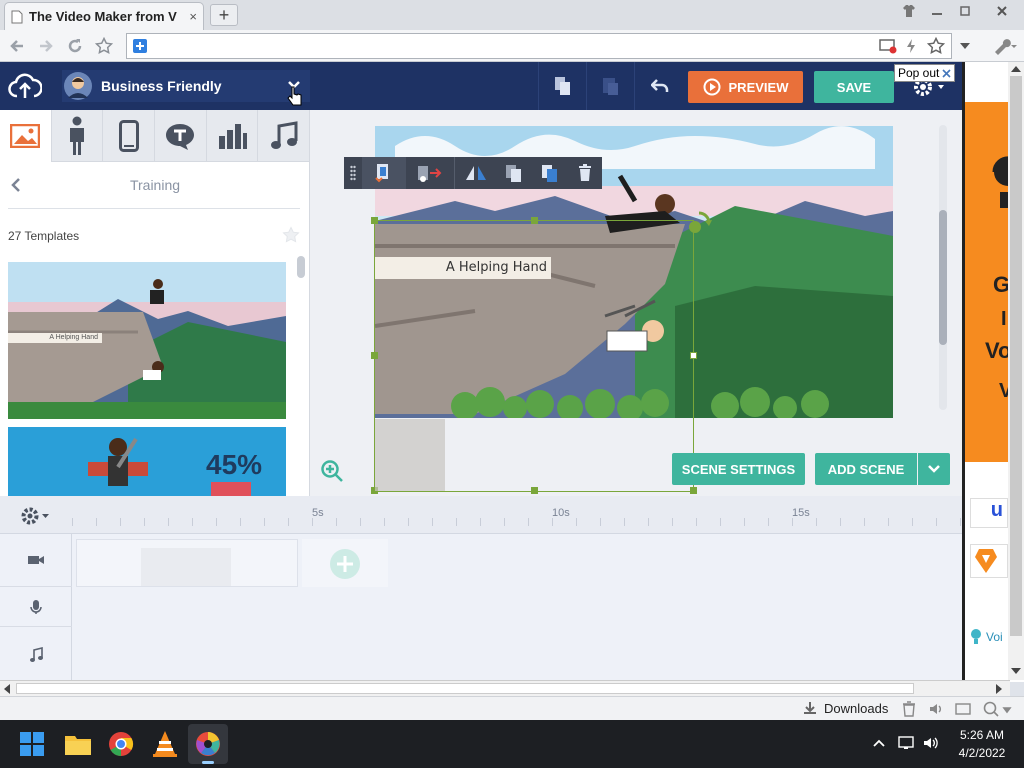  I want to click on scroll-right-arrow-icon, so click(999, 689).